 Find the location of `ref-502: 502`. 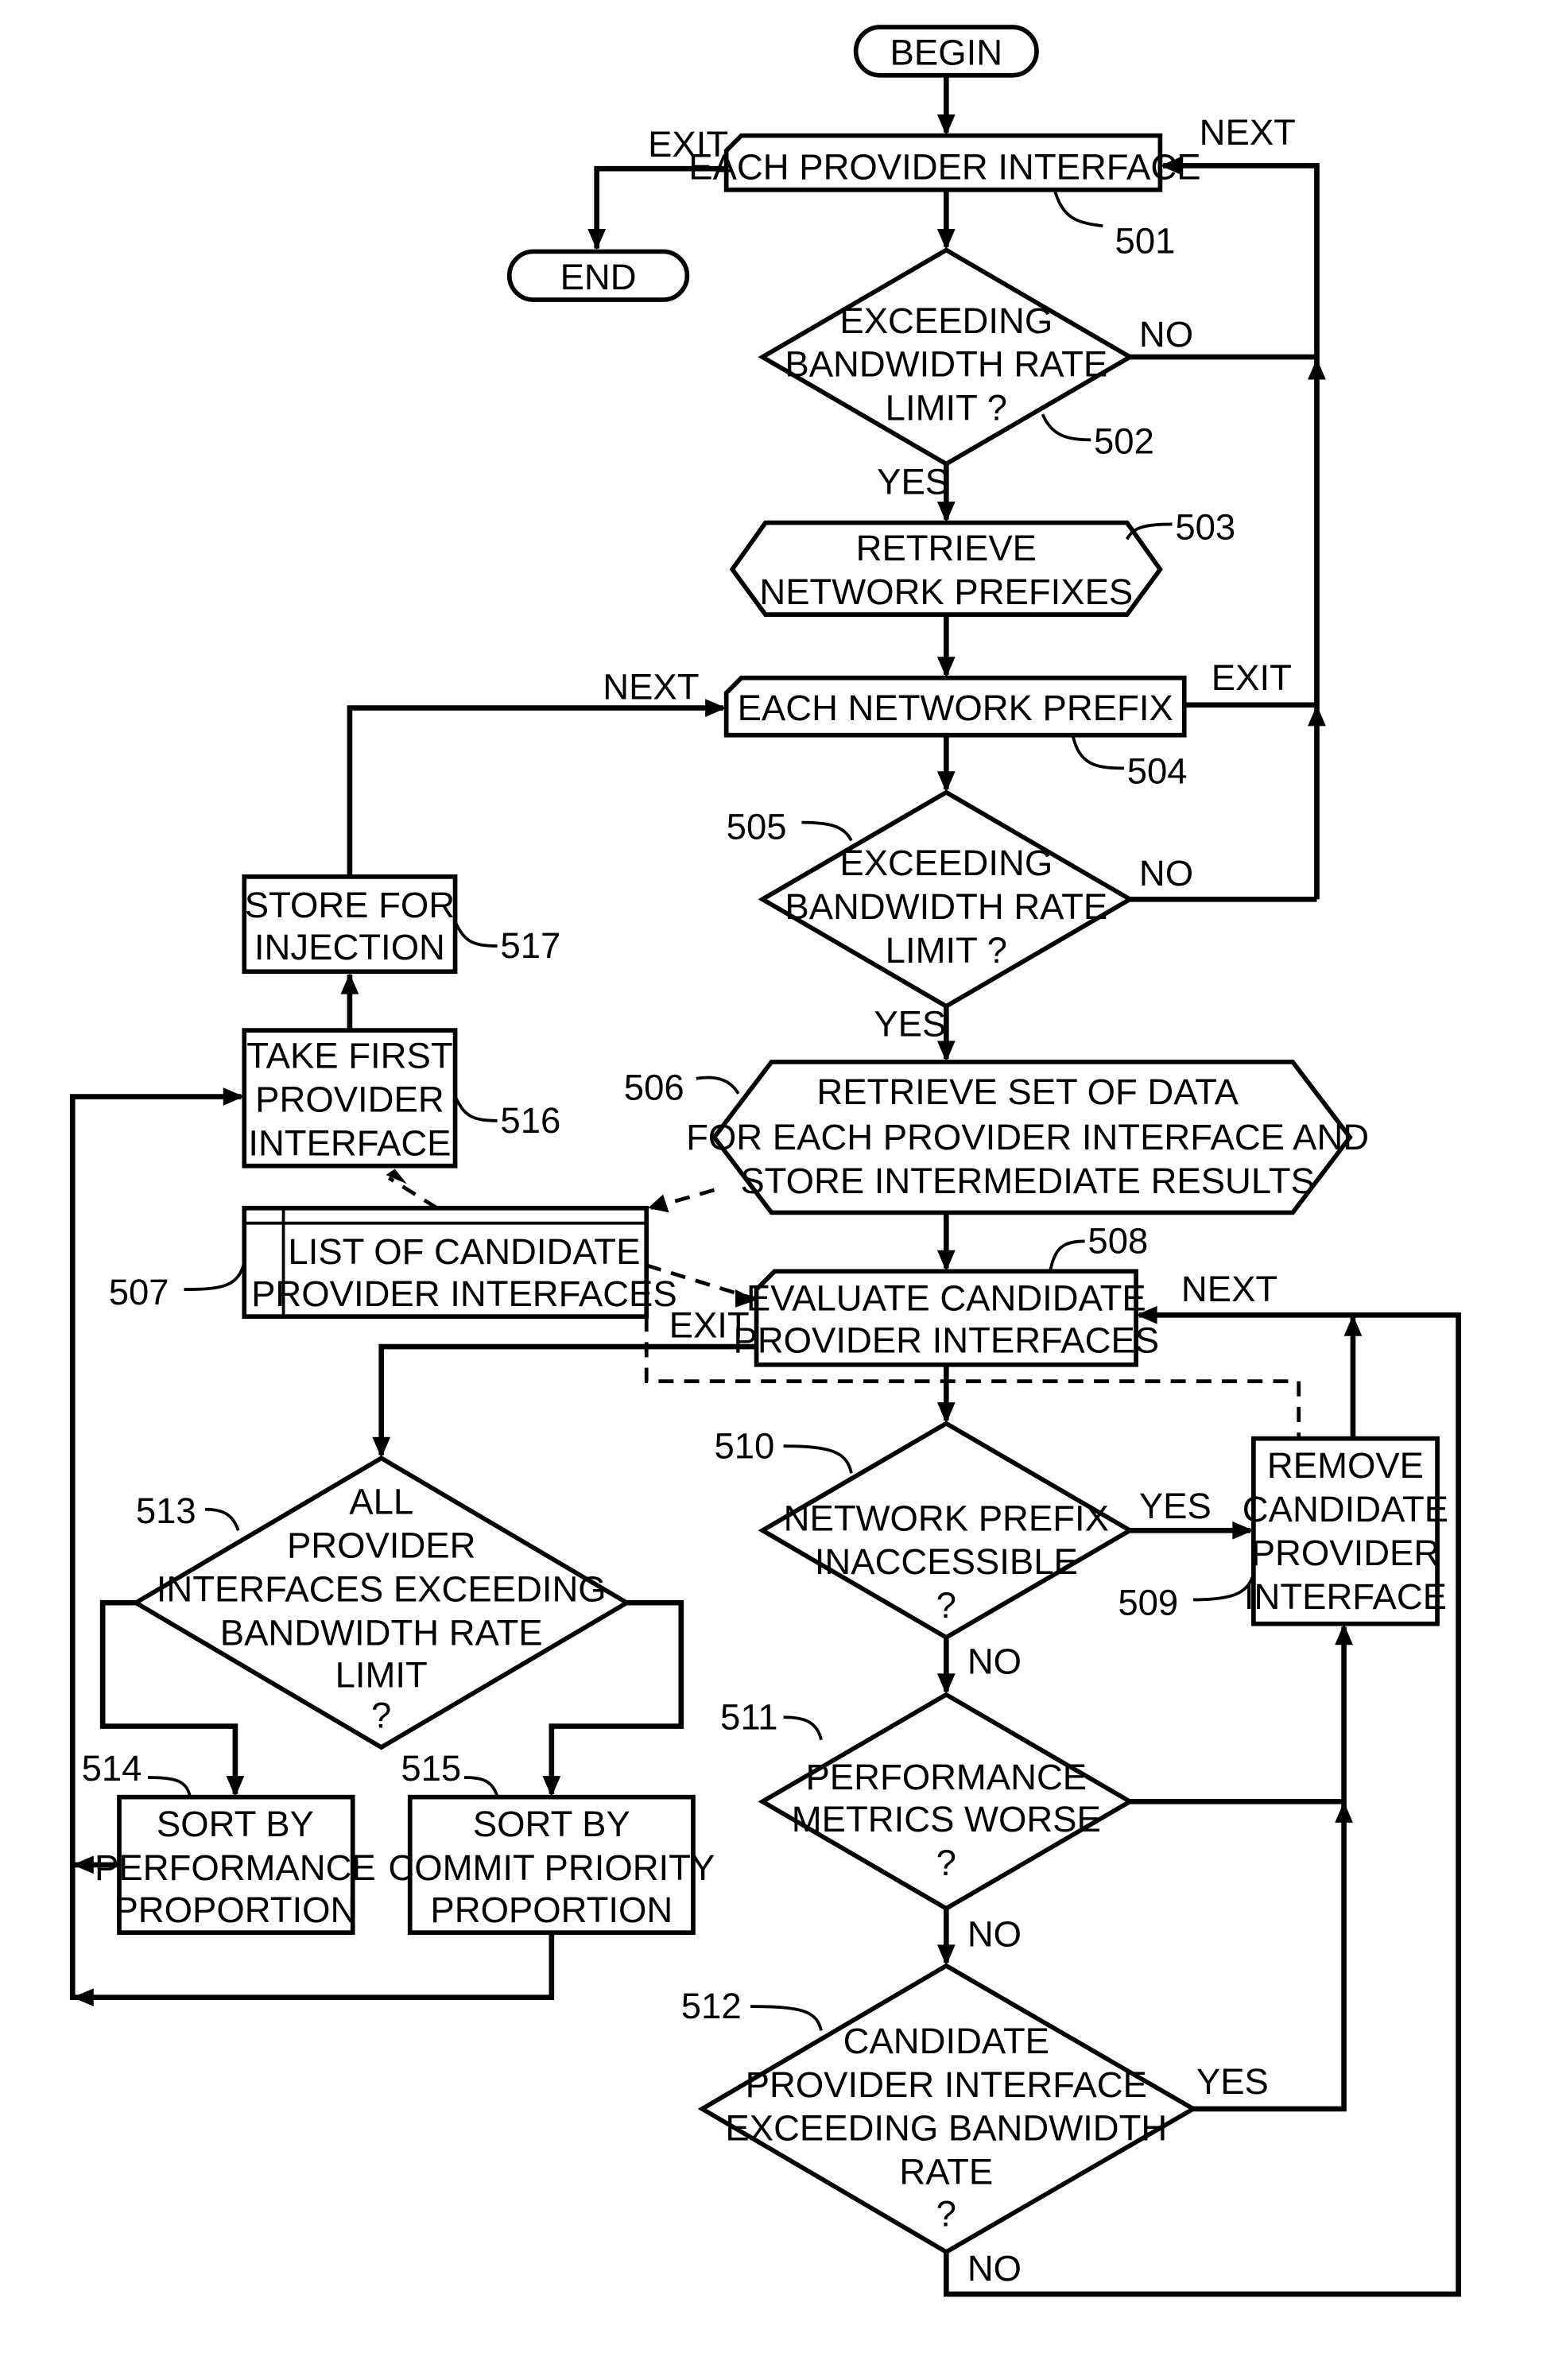

ref-502: 502 is located at coordinates (1124, 441).